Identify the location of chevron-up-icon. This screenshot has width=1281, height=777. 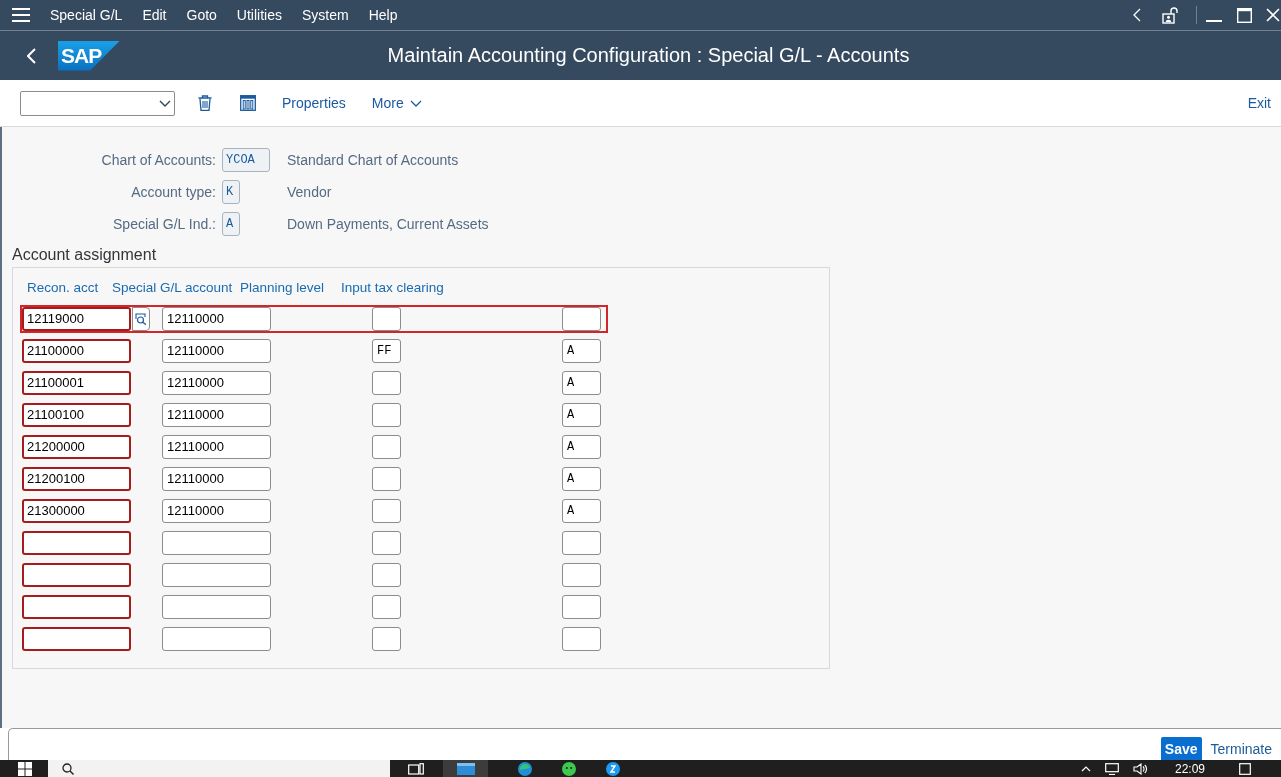
(1085, 768).